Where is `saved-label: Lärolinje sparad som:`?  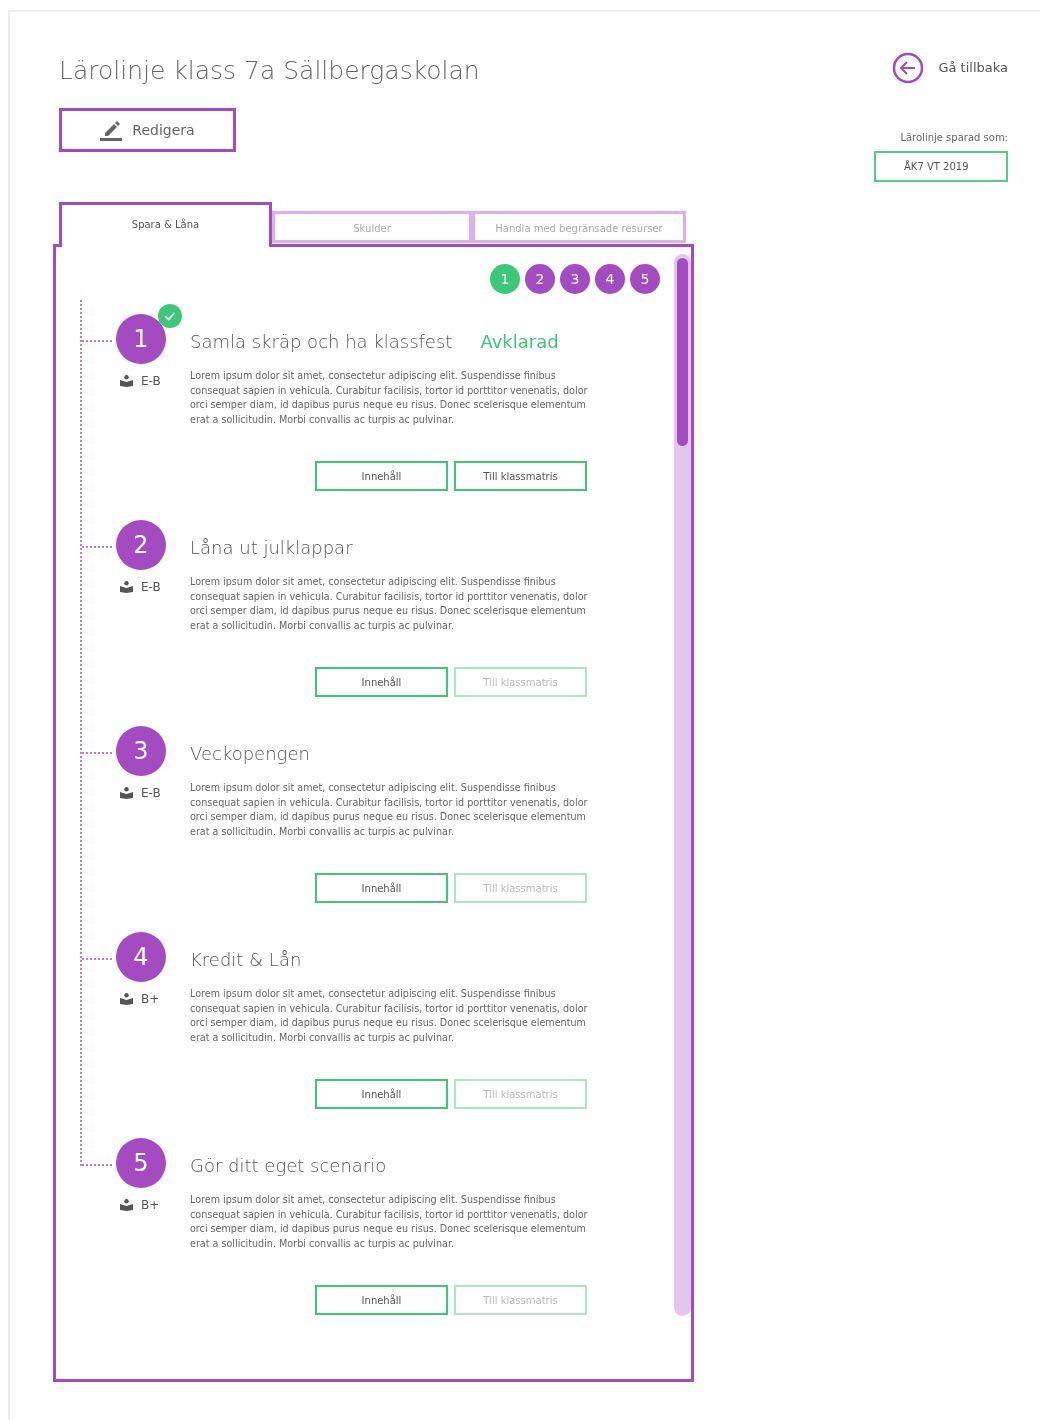 saved-label: Lärolinje sparad som: is located at coordinates (954, 138).